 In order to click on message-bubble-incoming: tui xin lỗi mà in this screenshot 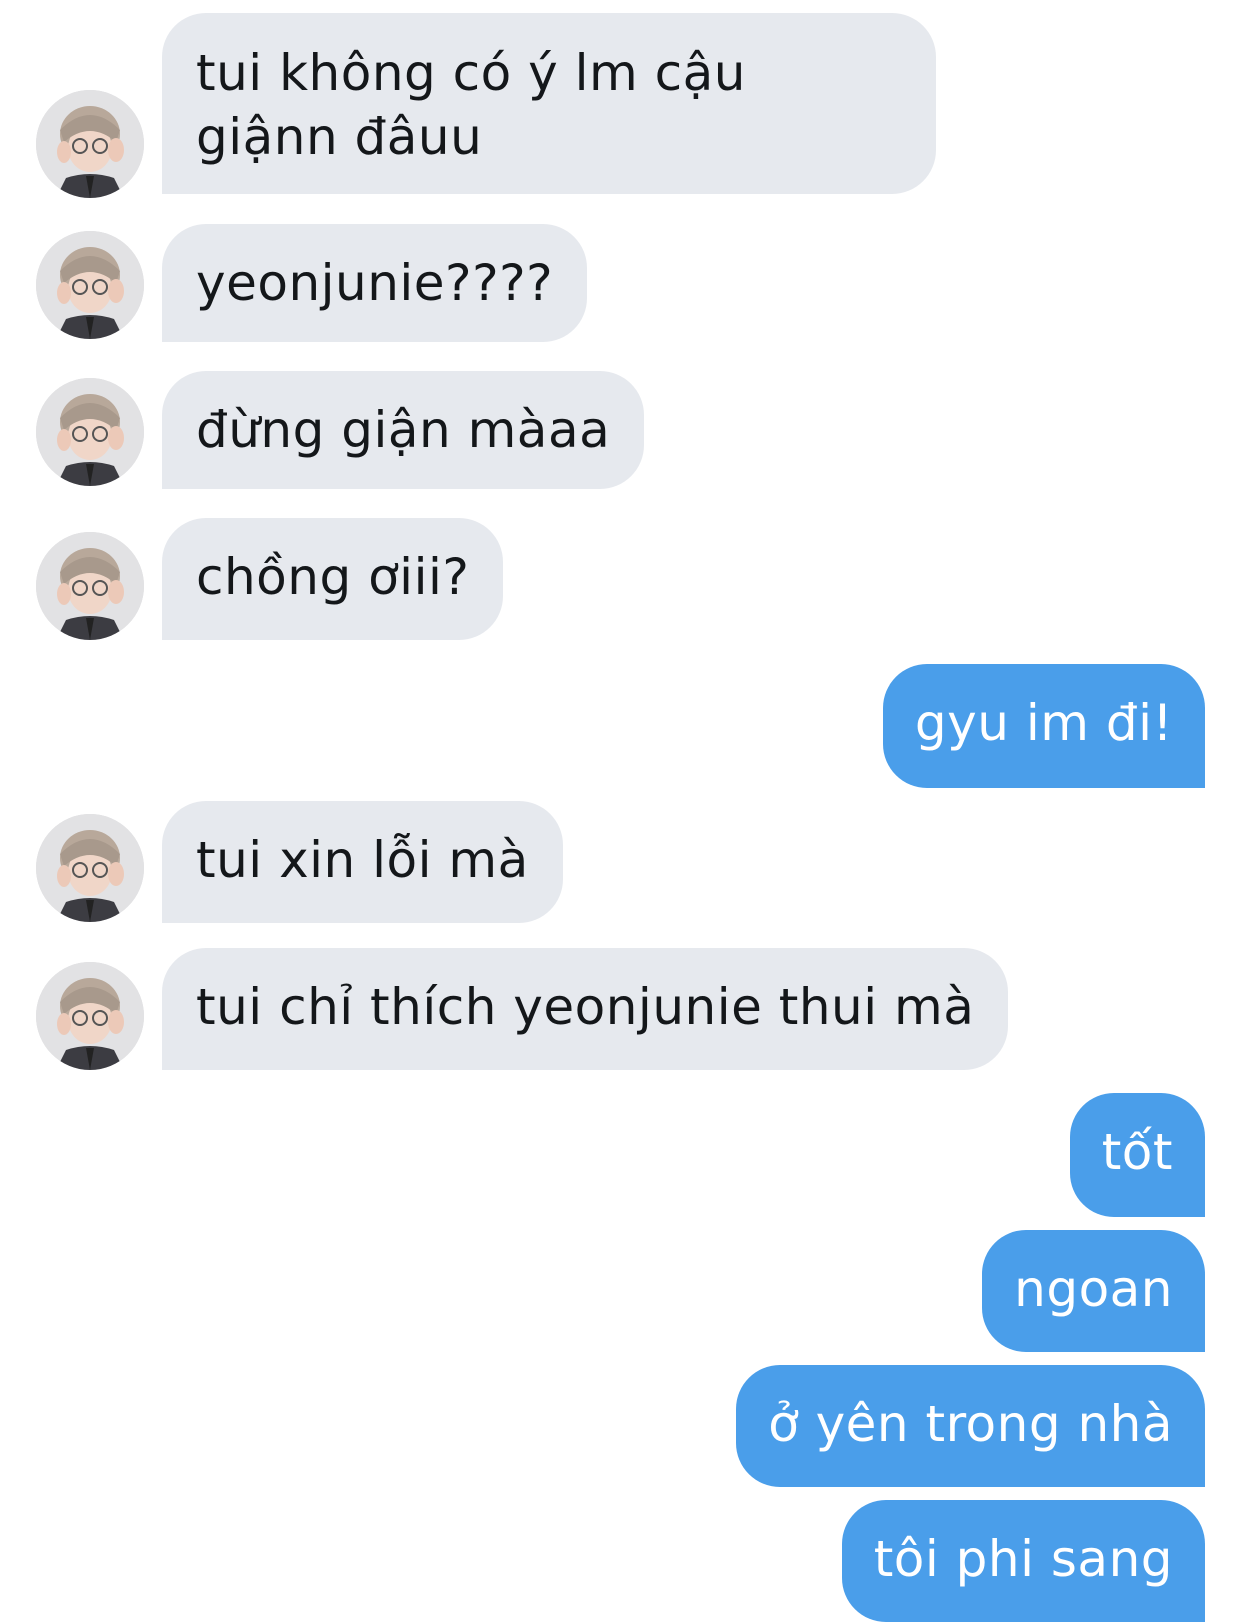, I will do `click(362, 862)`.